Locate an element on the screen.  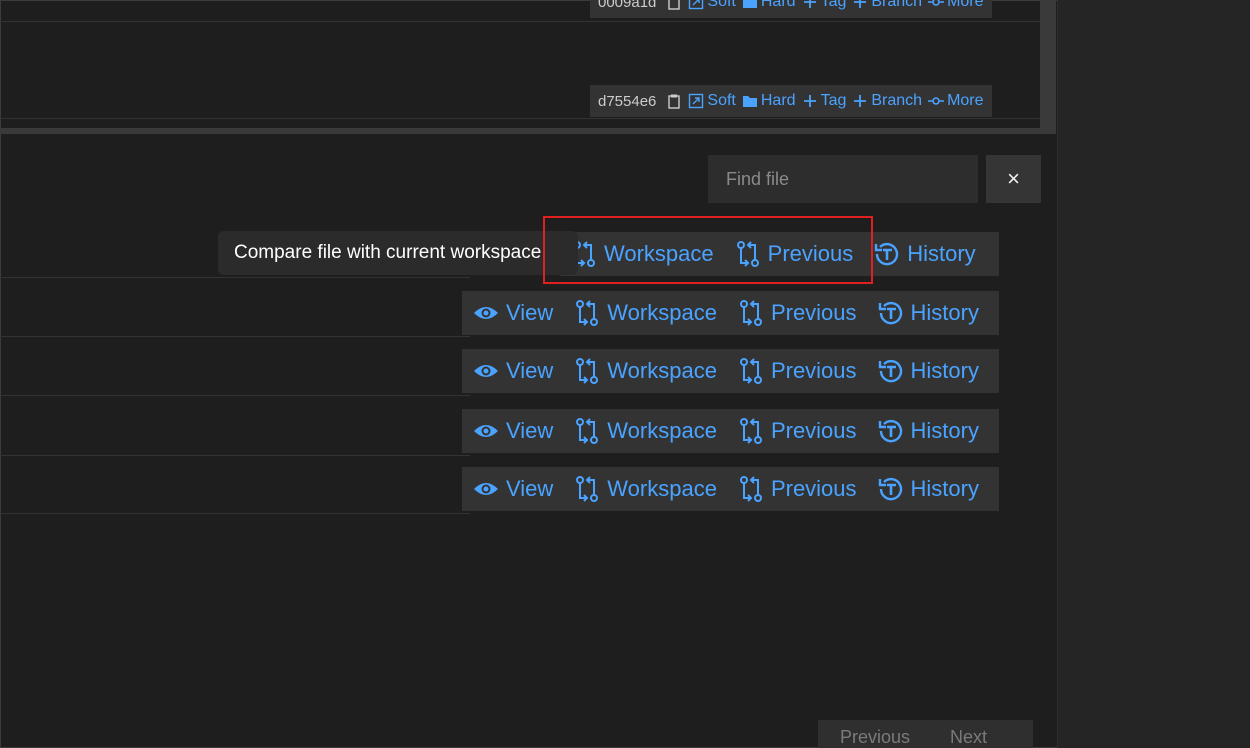
commit-hash: 0009a1d is located at coordinates (627, 5).